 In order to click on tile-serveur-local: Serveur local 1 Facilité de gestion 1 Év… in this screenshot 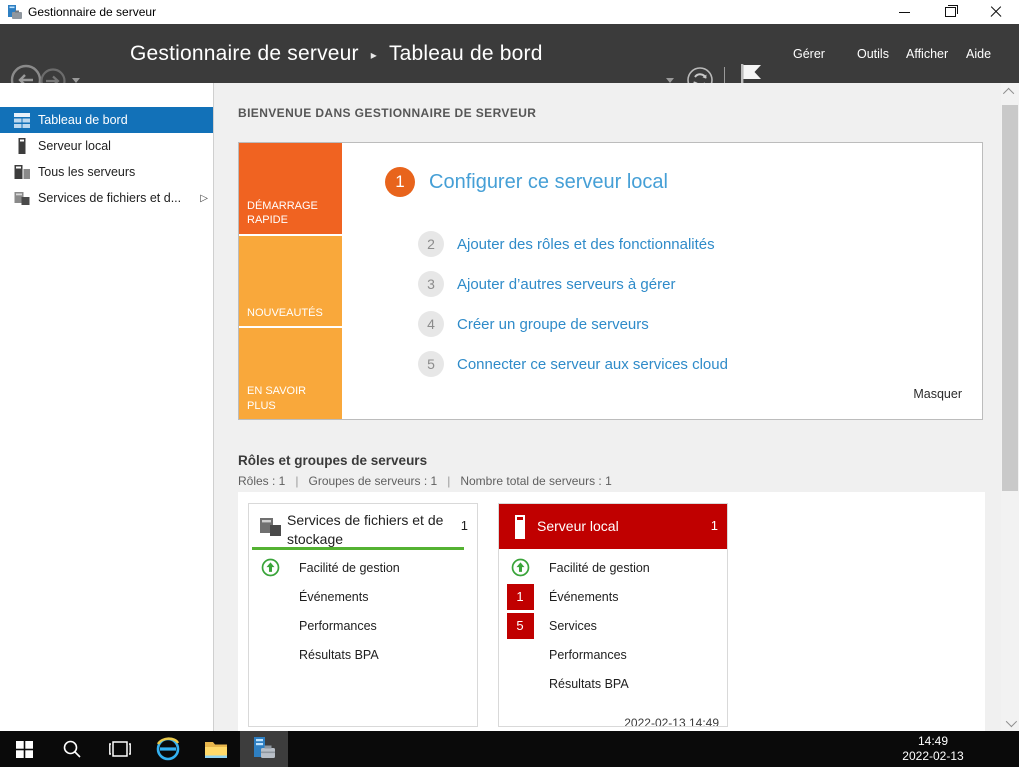, I will do `click(613, 615)`.